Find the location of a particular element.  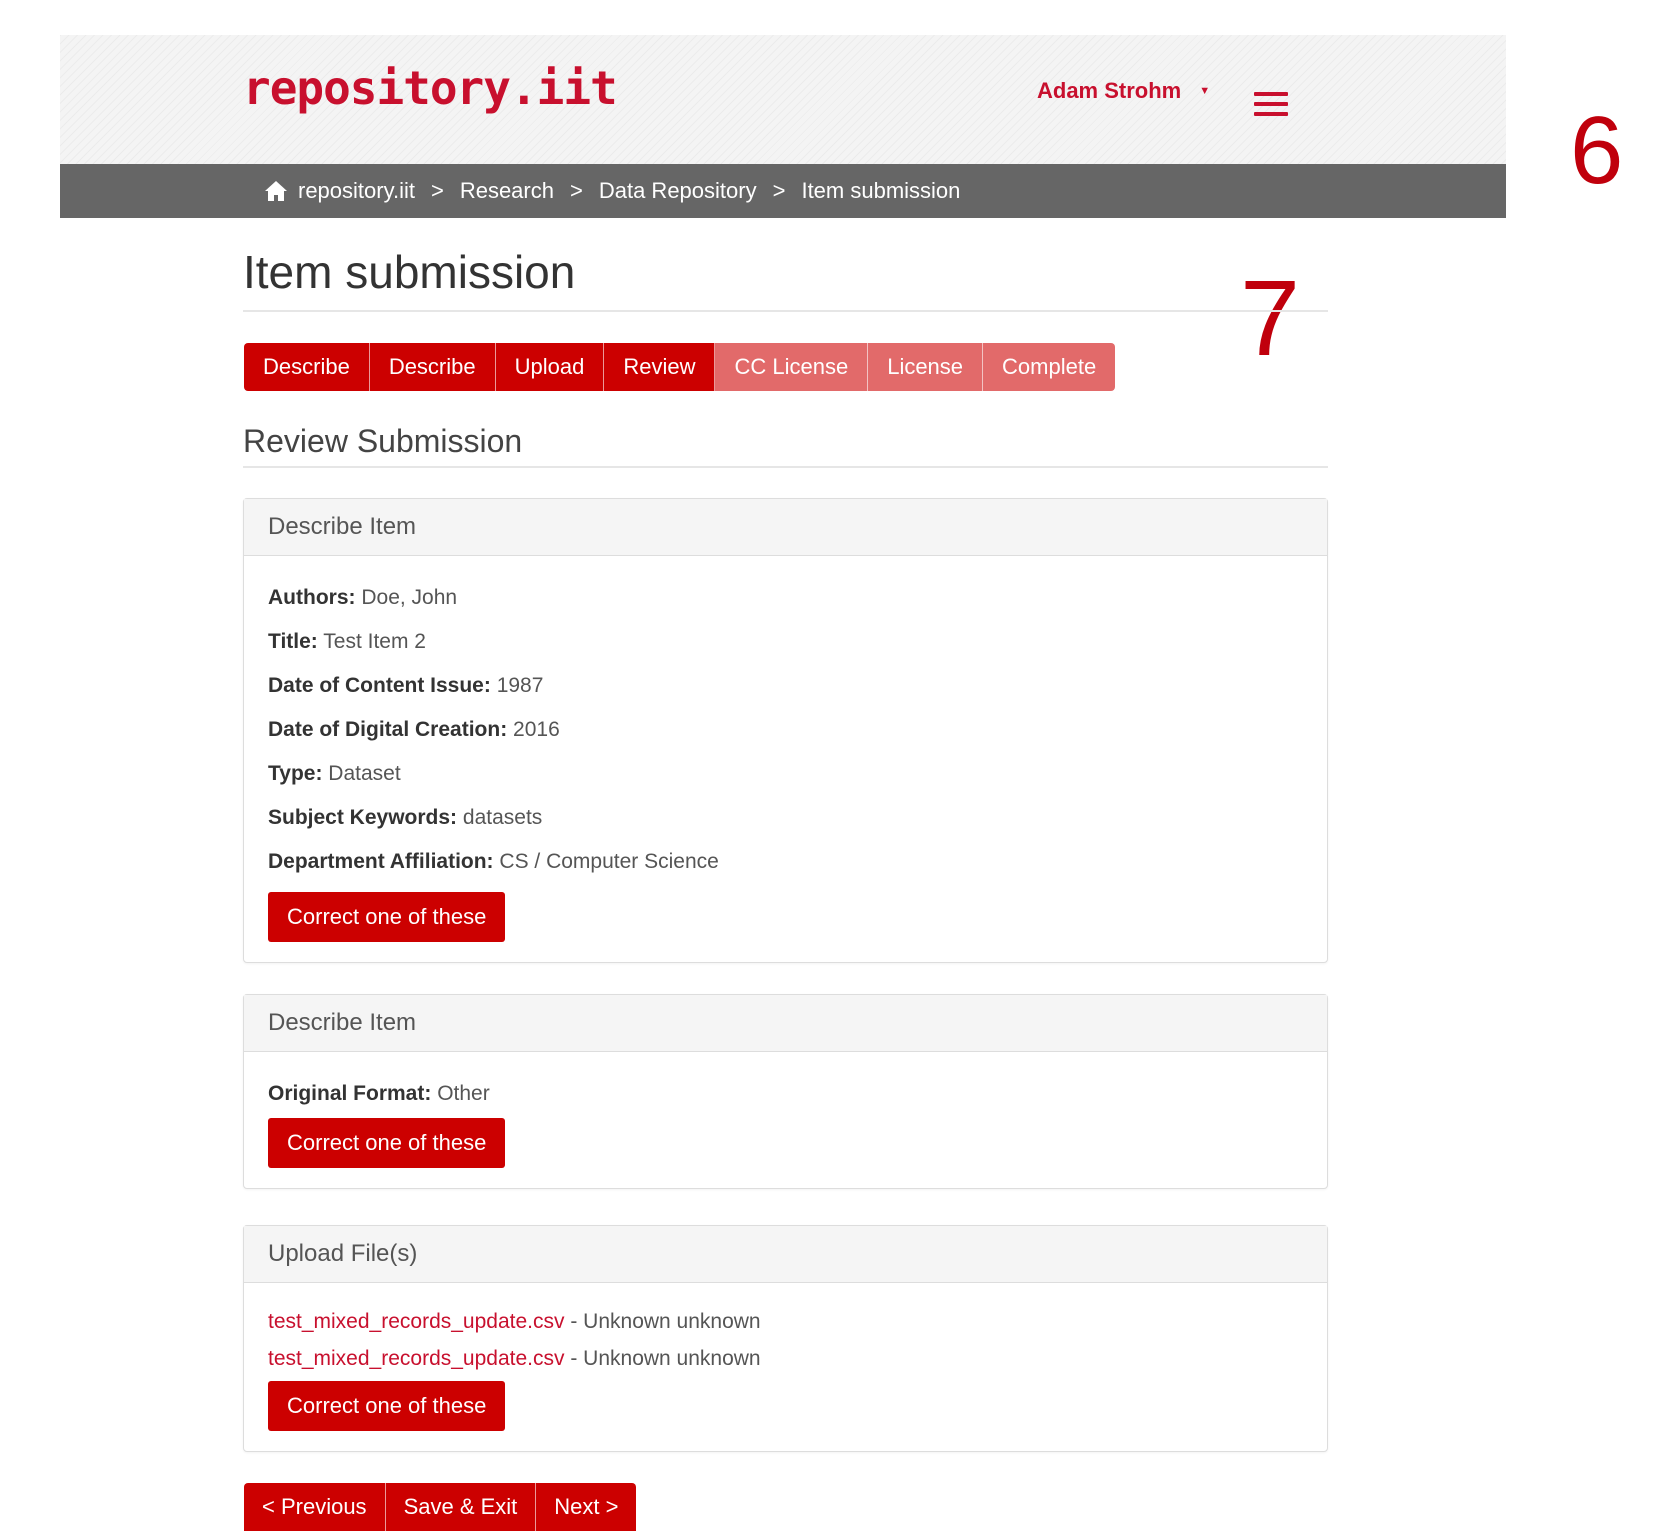

field-value: 2016 is located at coordinates (536, 729).